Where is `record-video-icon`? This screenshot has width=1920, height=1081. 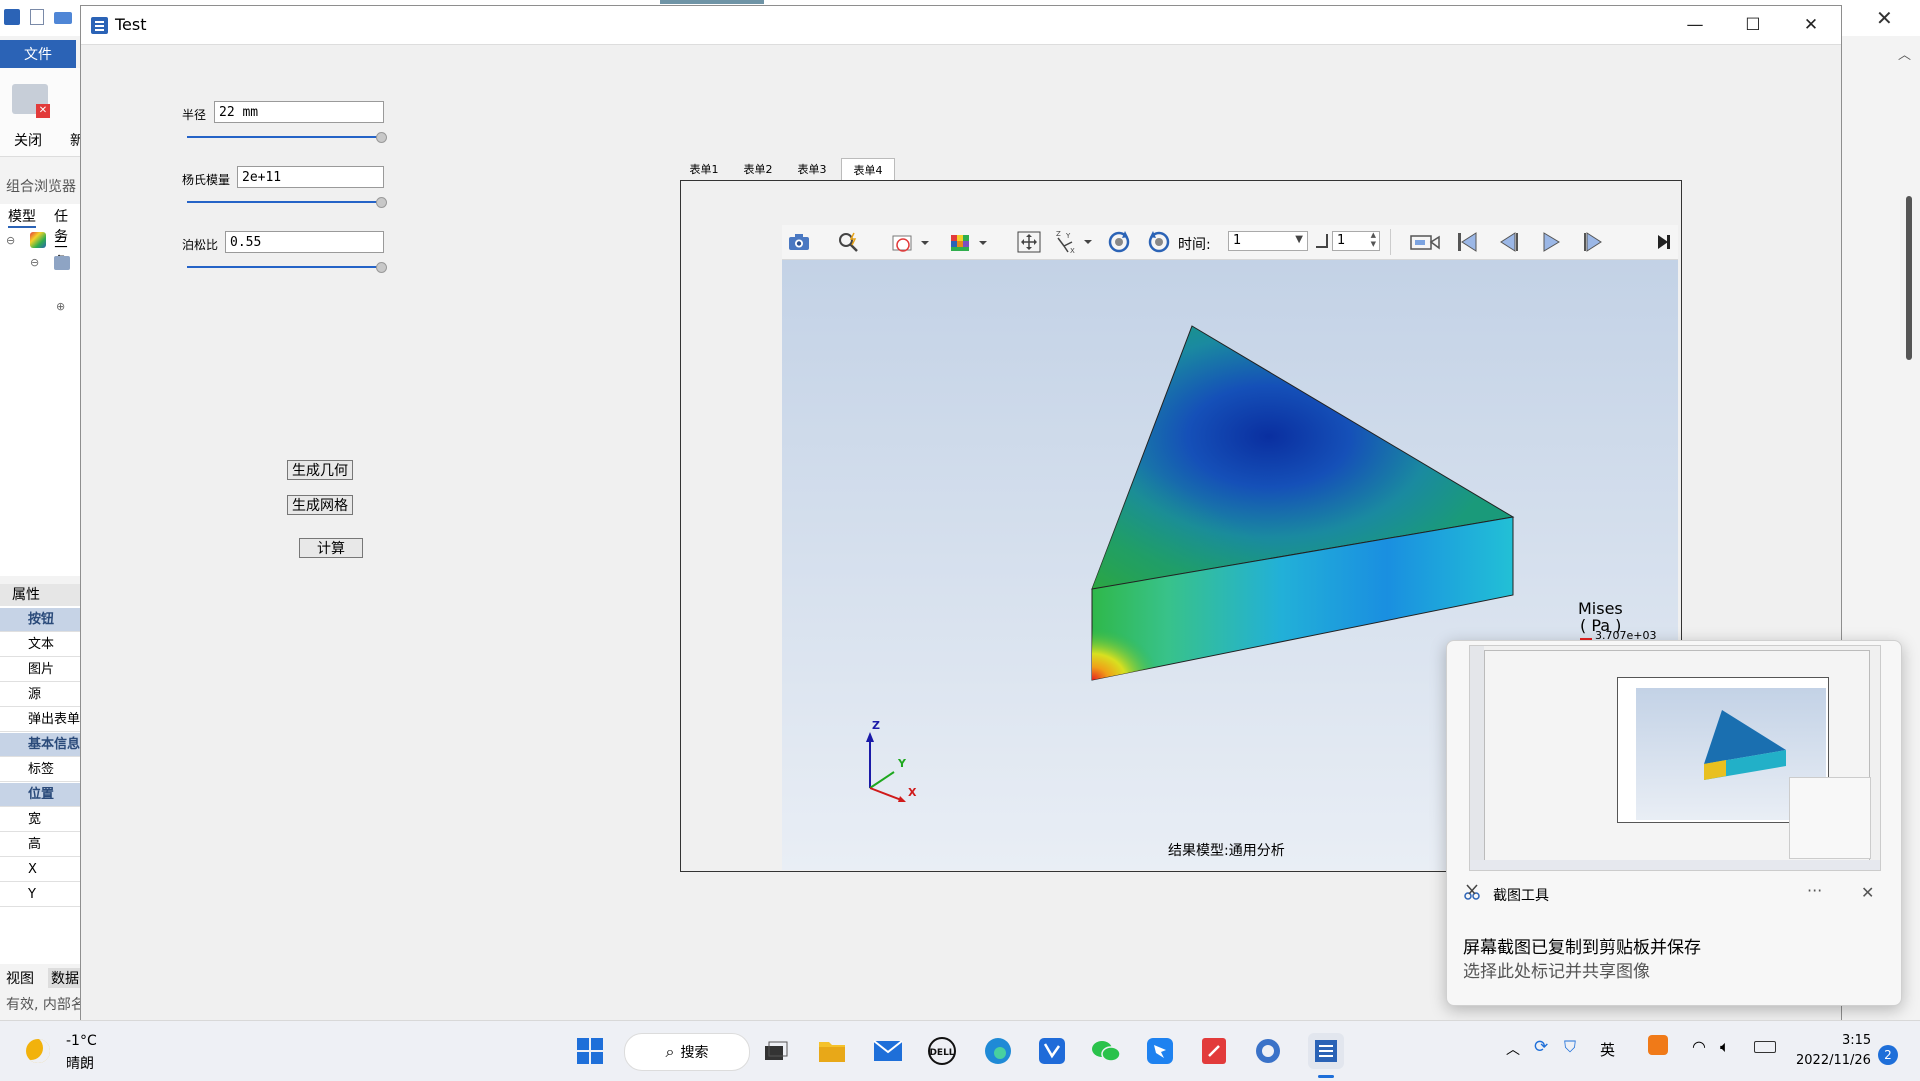 record-video-icon is located at coordinates (1425, 242).